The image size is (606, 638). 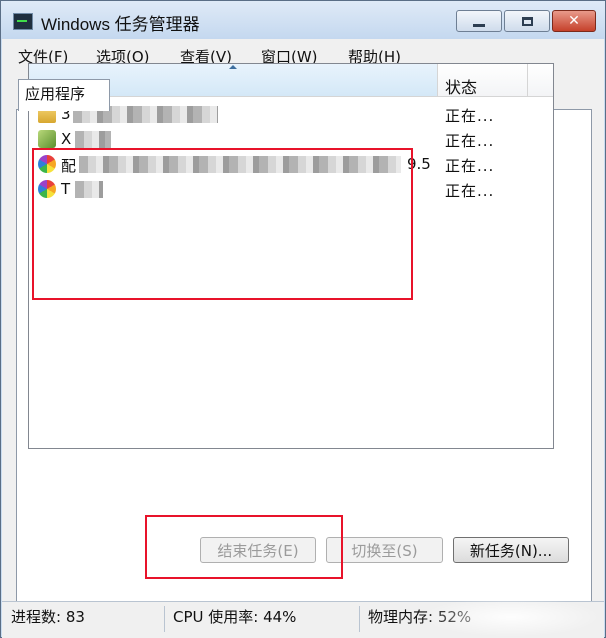 I want to click on column-divider, so click(x=527, y=80).